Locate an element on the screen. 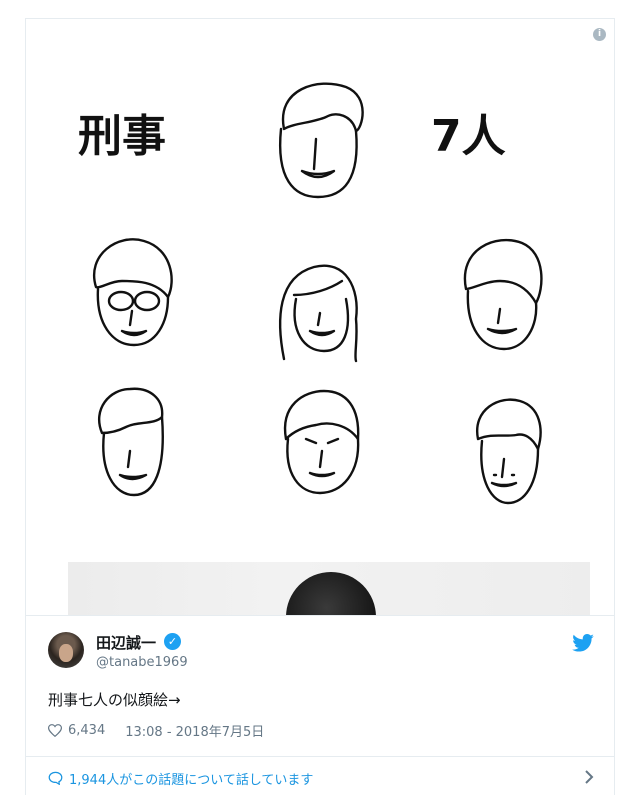 The height and width of the screenshot is (795, 640). speech-bubble-icon is located at coordinates (55, 778).